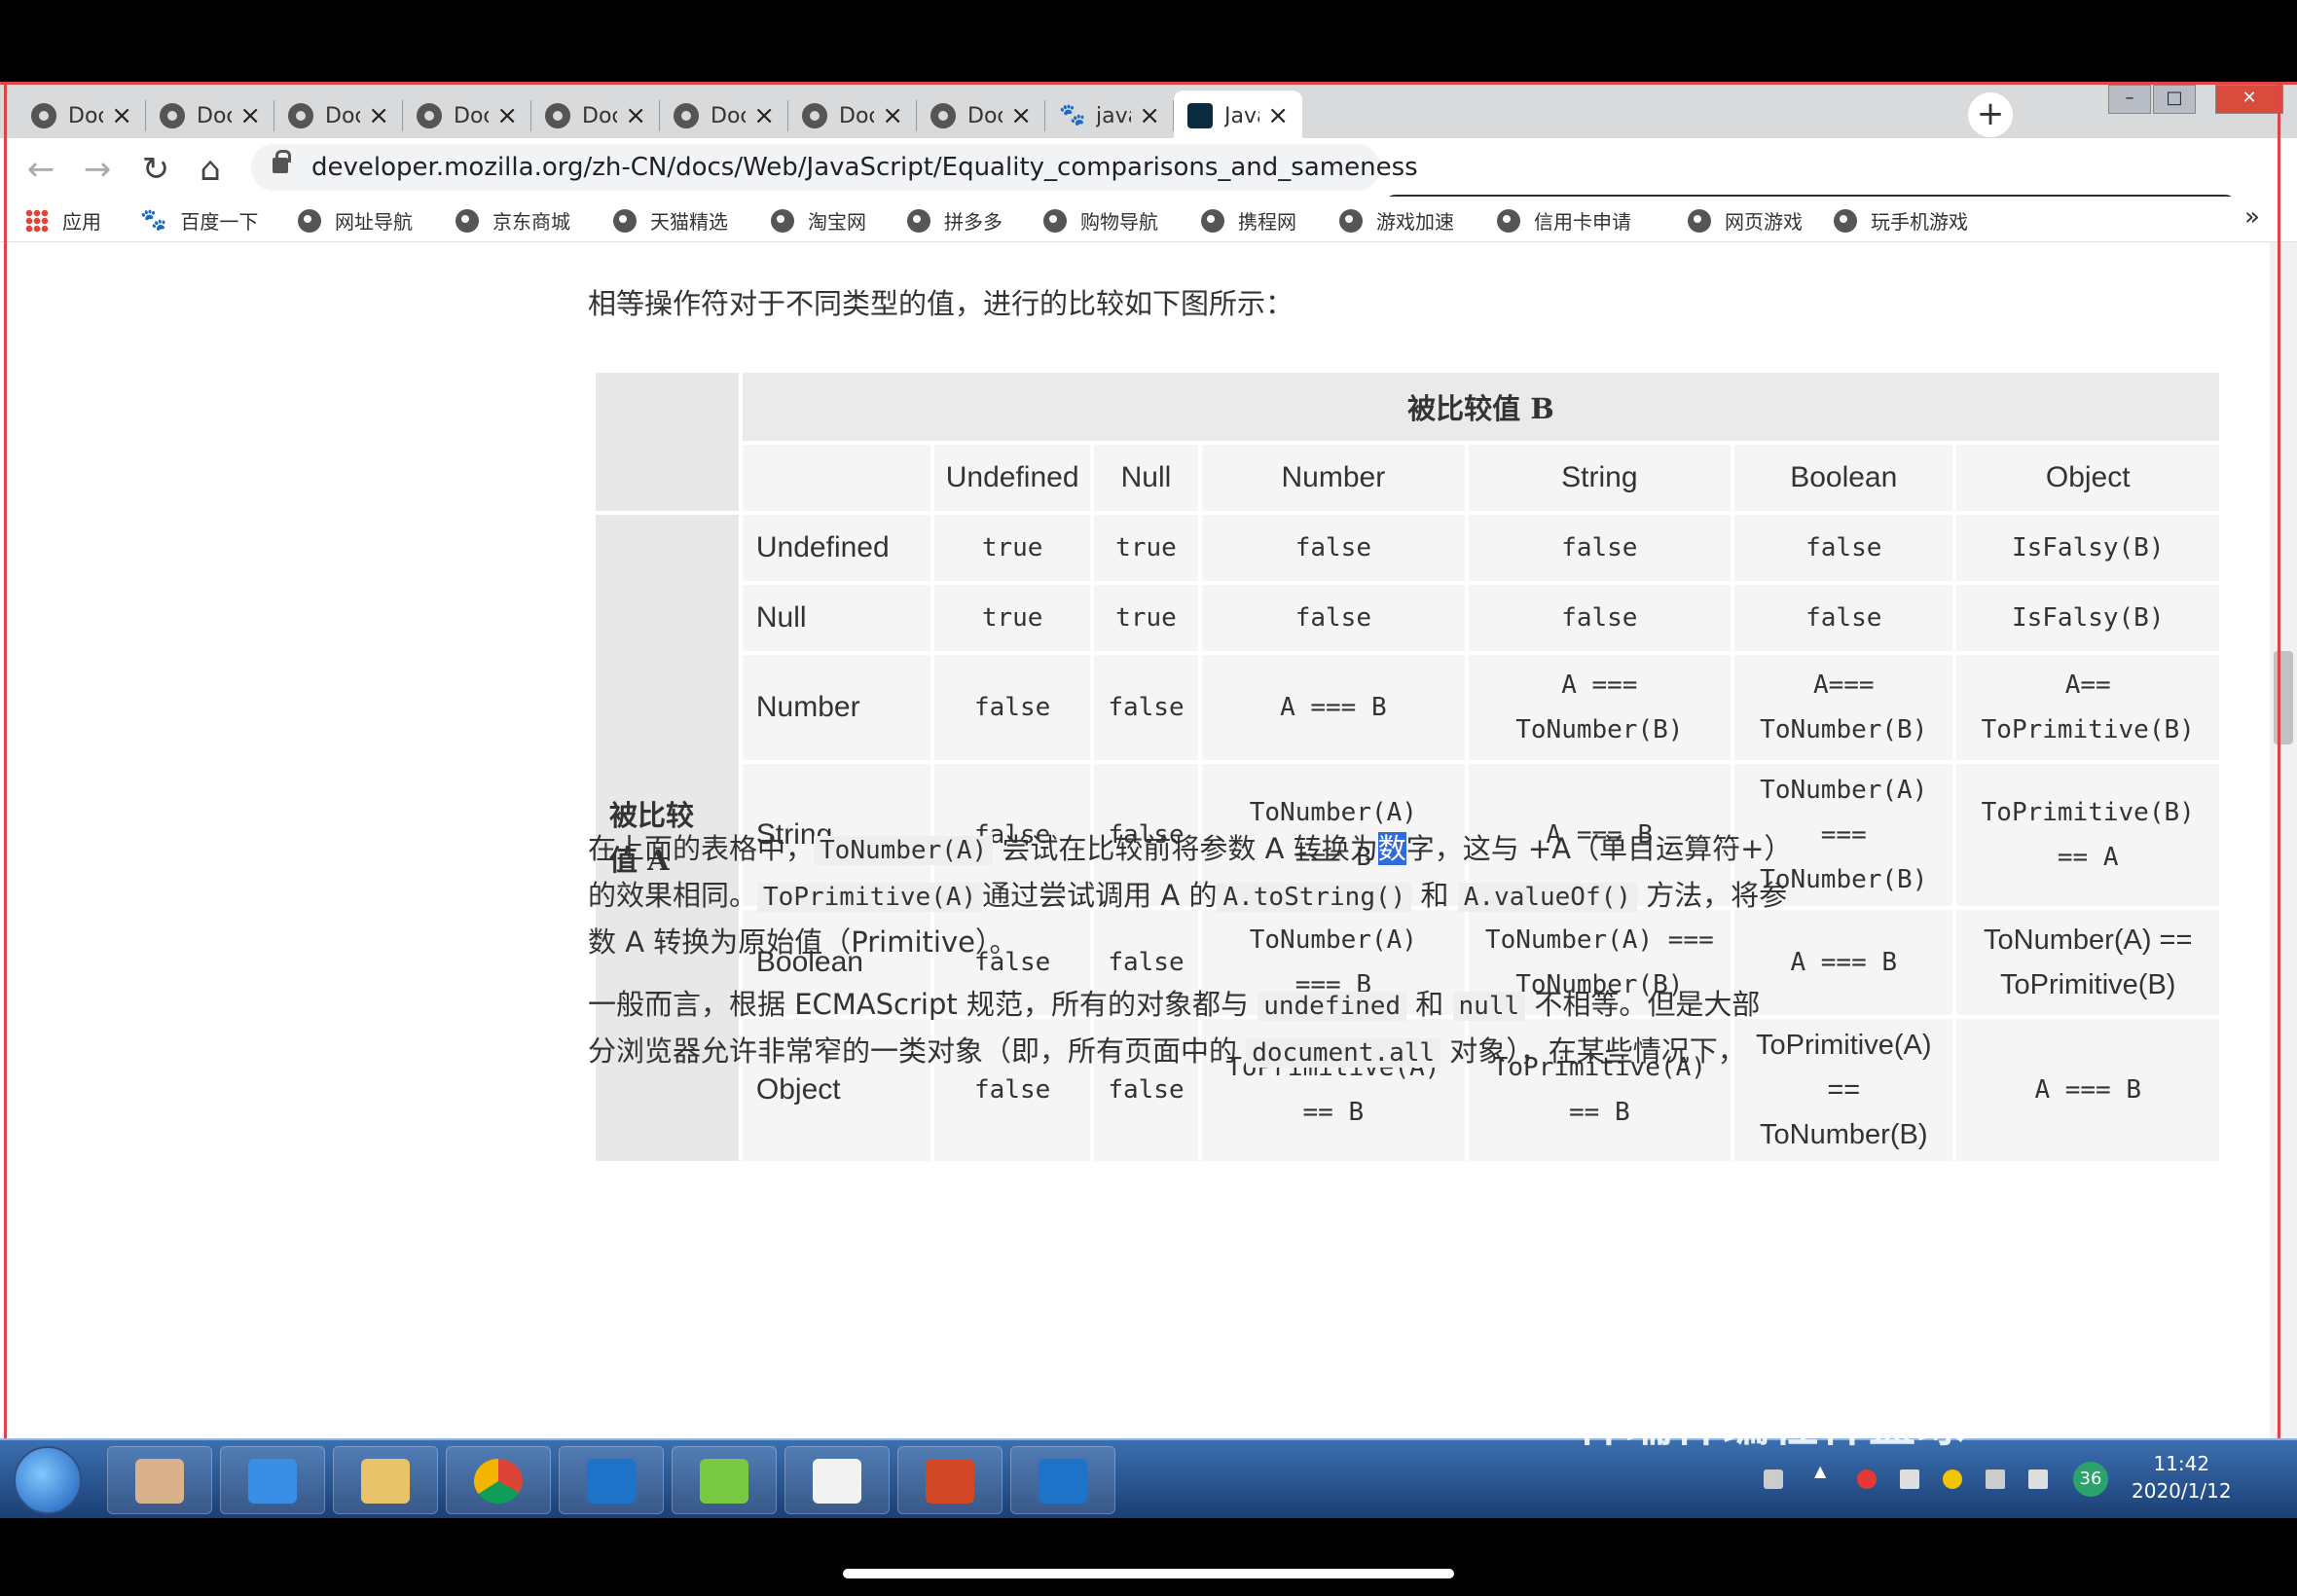 This screenshot has width=2297, height=1596. What do you see at coordinates (531, 222) in the screenshot?
I see `bookmark-label: 京东商城` at bounding box center [531, 222].